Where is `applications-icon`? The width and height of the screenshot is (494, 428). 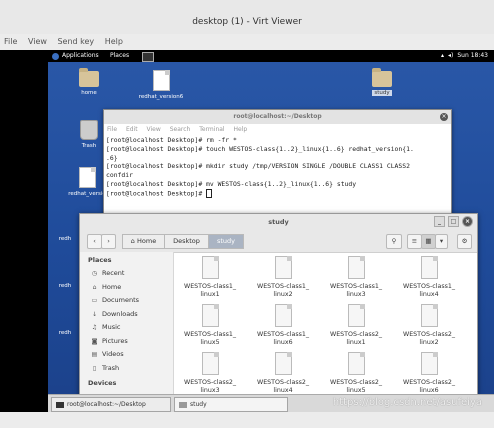
applications-icon is located at coordinates (55, 56).